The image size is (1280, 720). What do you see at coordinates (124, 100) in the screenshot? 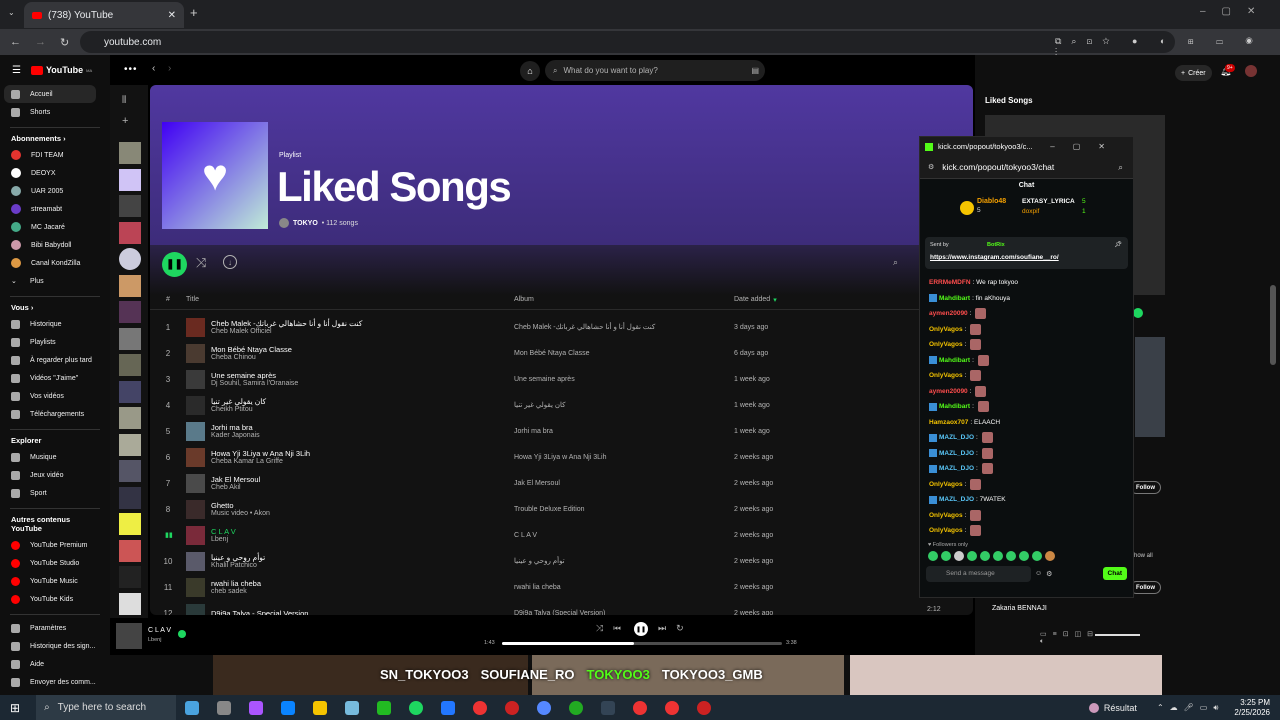
I see `library-icon: ⫴` at bounding box center [124, 100].